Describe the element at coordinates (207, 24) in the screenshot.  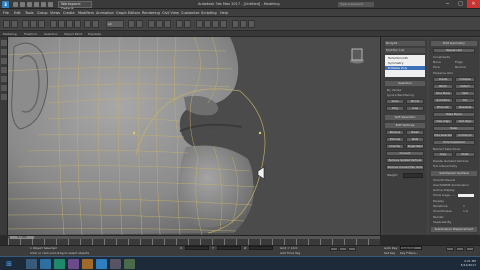
I see `curve-editor-icon` at that location.